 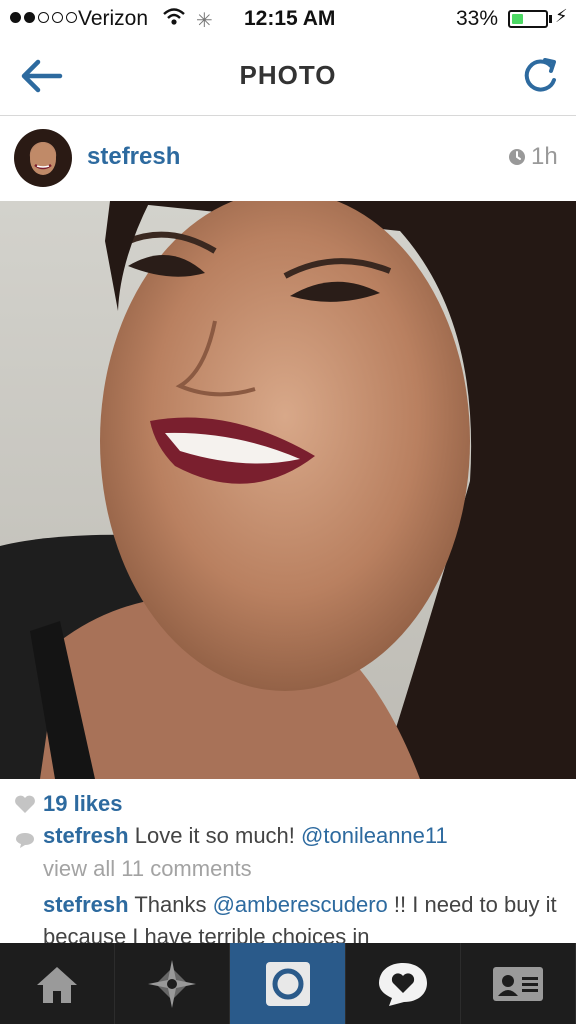 I want to click on tab-explore, so click(x=173, y=983).